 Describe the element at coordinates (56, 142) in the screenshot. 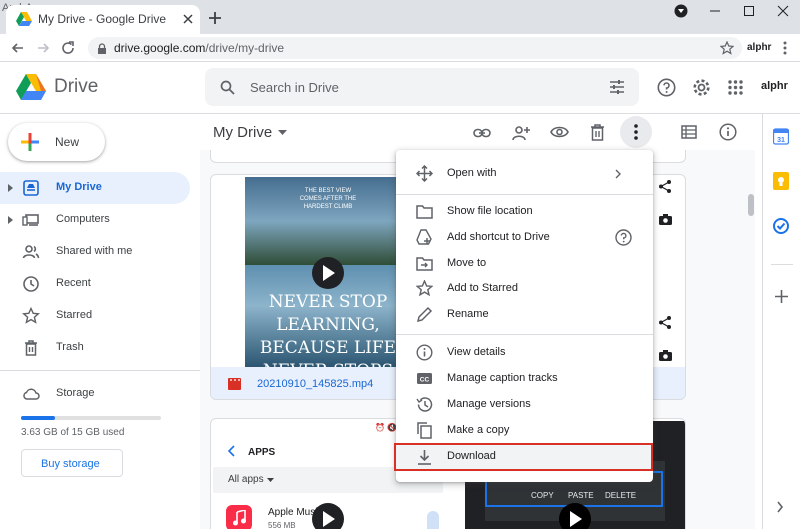

I see `new-button: New` at that location.